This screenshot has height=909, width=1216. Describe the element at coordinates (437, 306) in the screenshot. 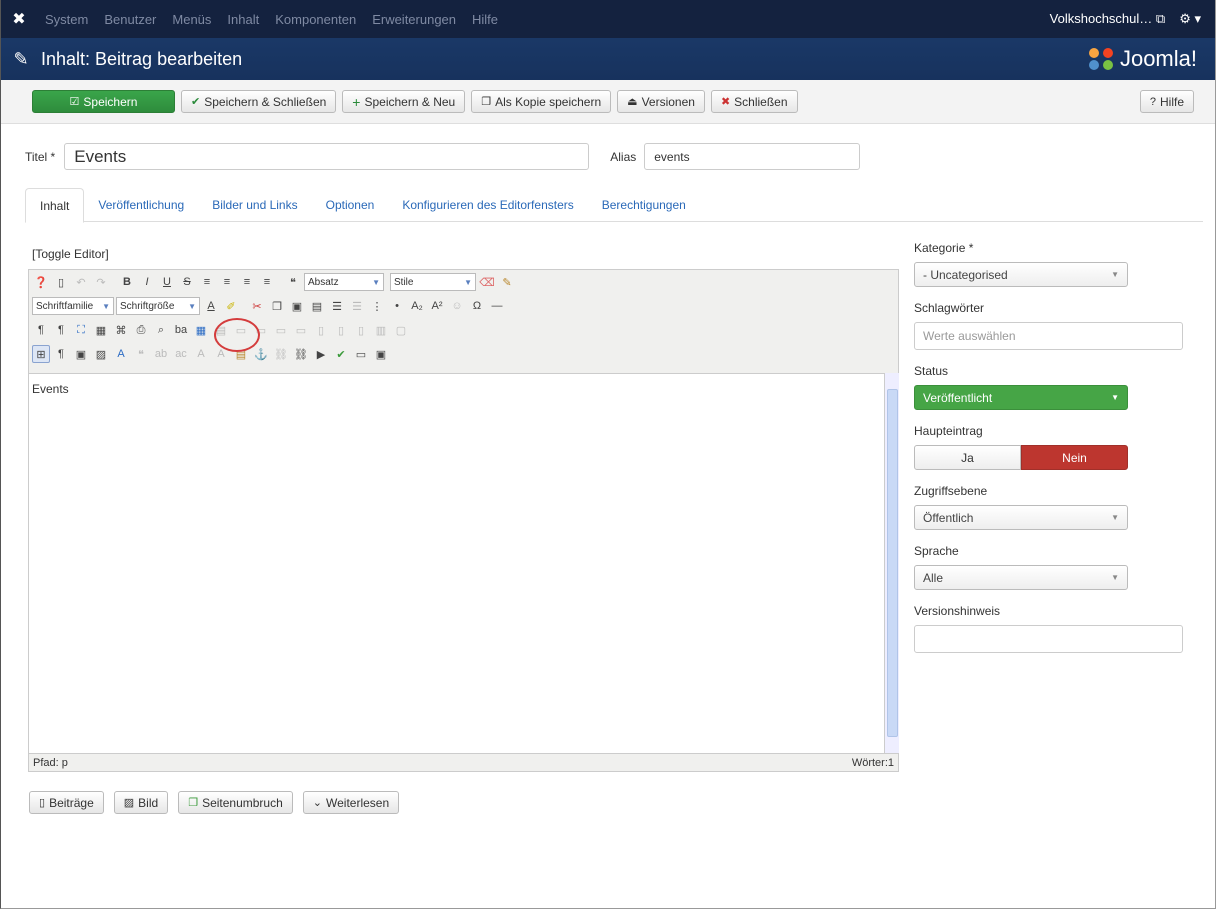

I see `superscript-icon: A²` at that location.